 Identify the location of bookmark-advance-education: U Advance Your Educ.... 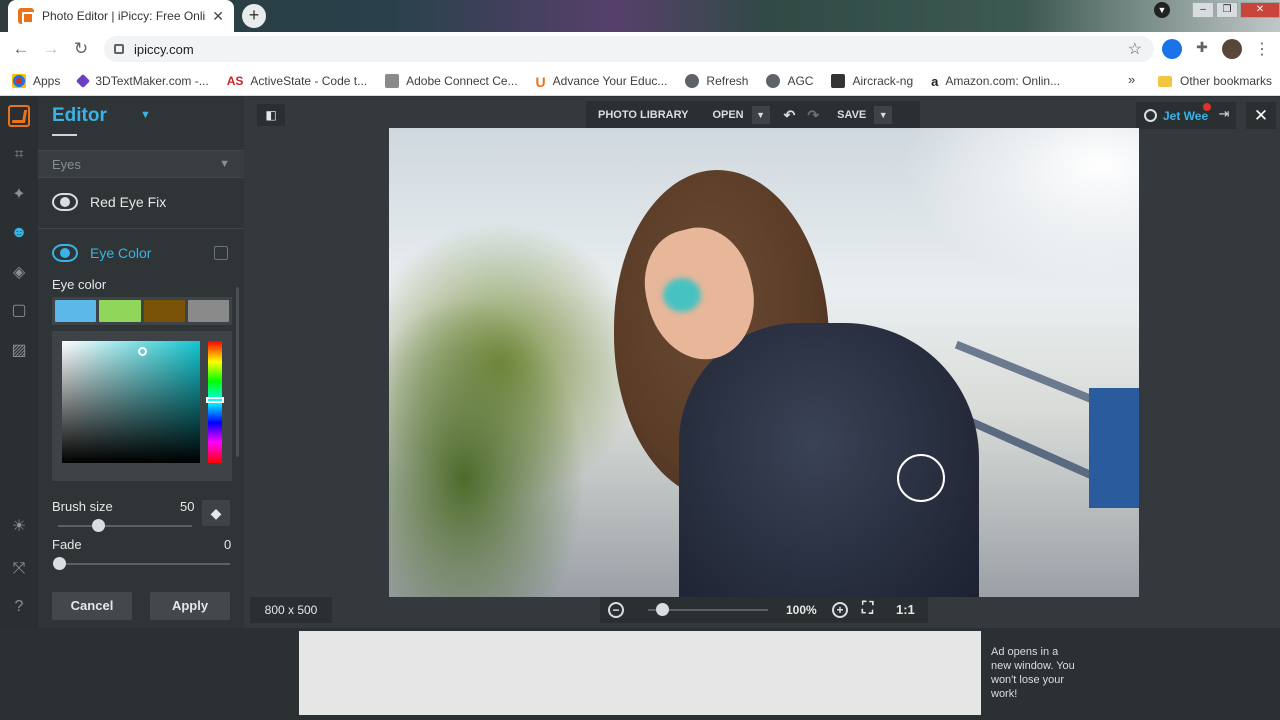
(602, 82).